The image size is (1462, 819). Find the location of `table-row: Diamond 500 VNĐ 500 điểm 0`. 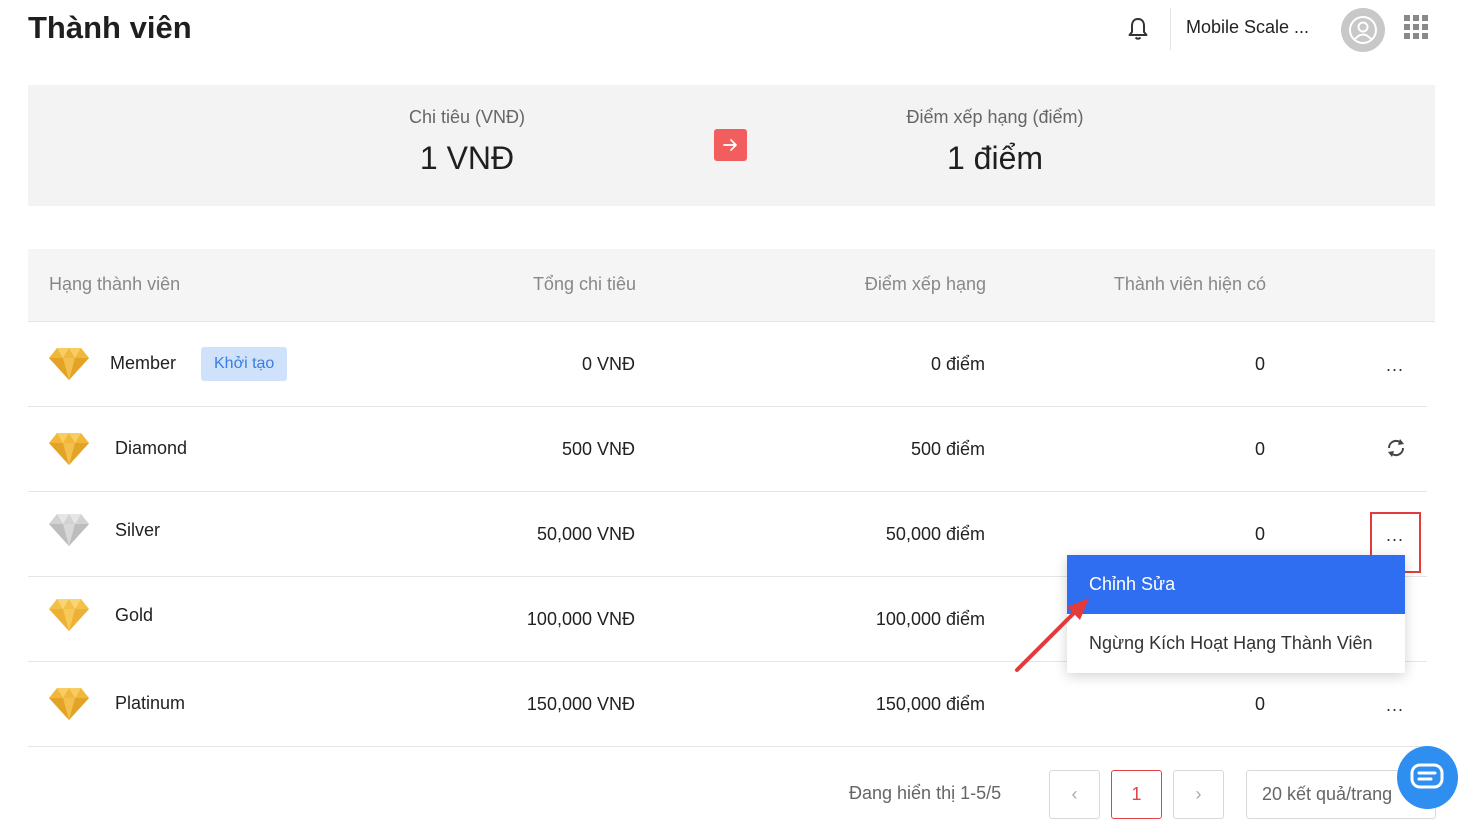

table-row: Diamond 500 VNĐ 500 điểm 0 is located at coordinates (727, 449).